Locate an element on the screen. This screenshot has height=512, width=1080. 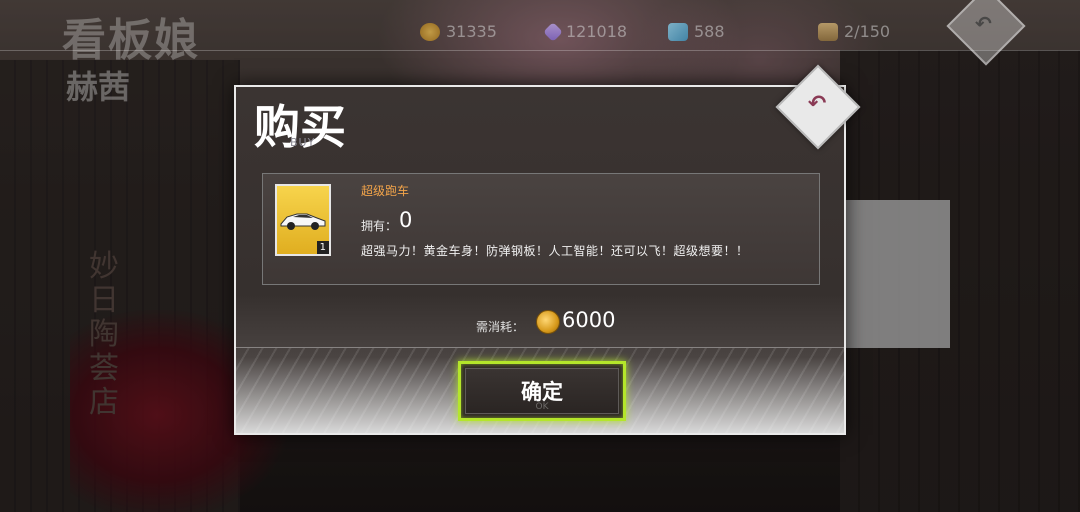
confirm-button: 确定 OK is located at coordinates (542, 391).